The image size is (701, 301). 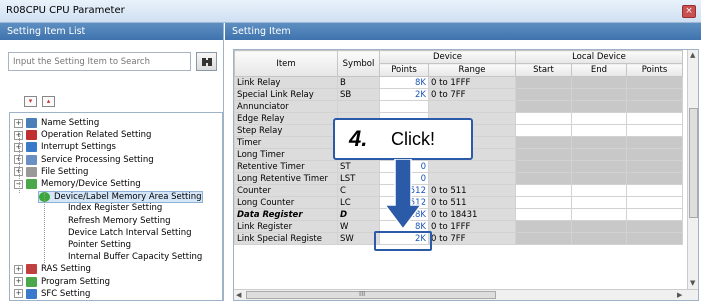 I want to click on table-row: Link Relay B 8K 0 to 1FFF, so click(x=458, y=82).